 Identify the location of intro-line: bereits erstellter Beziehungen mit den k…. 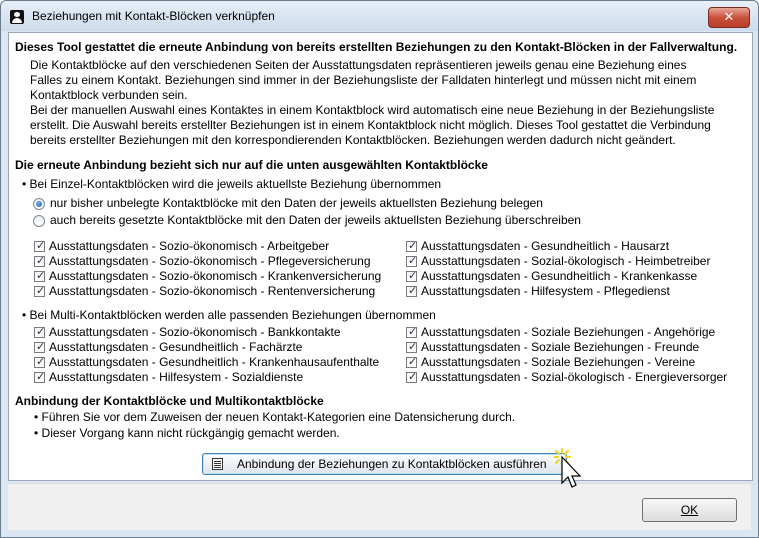
(353, 140).